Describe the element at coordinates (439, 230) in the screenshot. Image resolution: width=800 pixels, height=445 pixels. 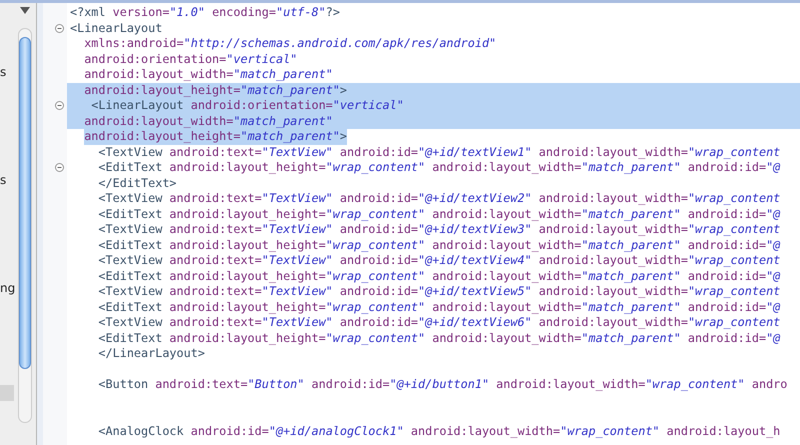
I see `code-line: <TextView android:text="TextView" android:id="@+id/textView3" android:layout_width="wrap_content` at that location.